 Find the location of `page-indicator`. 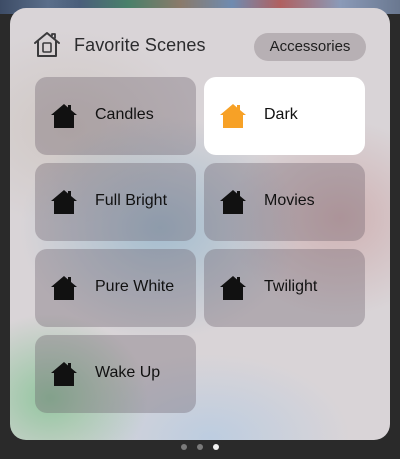

page-indicator is located at coordinates (200, 449).